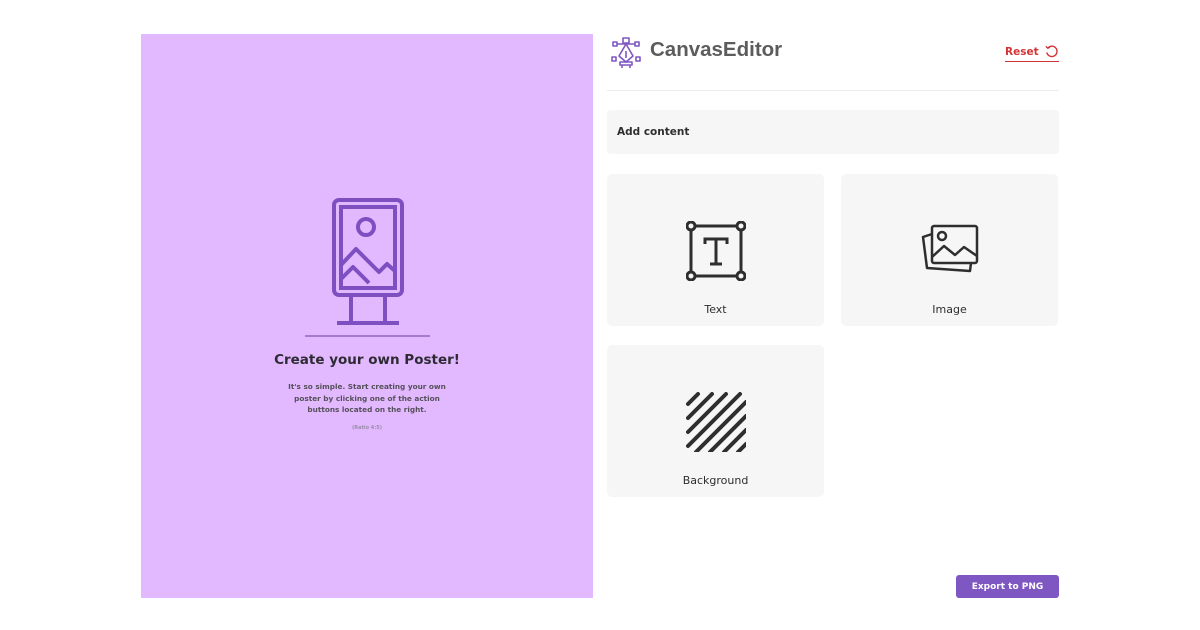 The width and height of the screenshot is (1200, 630). I want to click on background-tile-label: Background, so click(715, 480).